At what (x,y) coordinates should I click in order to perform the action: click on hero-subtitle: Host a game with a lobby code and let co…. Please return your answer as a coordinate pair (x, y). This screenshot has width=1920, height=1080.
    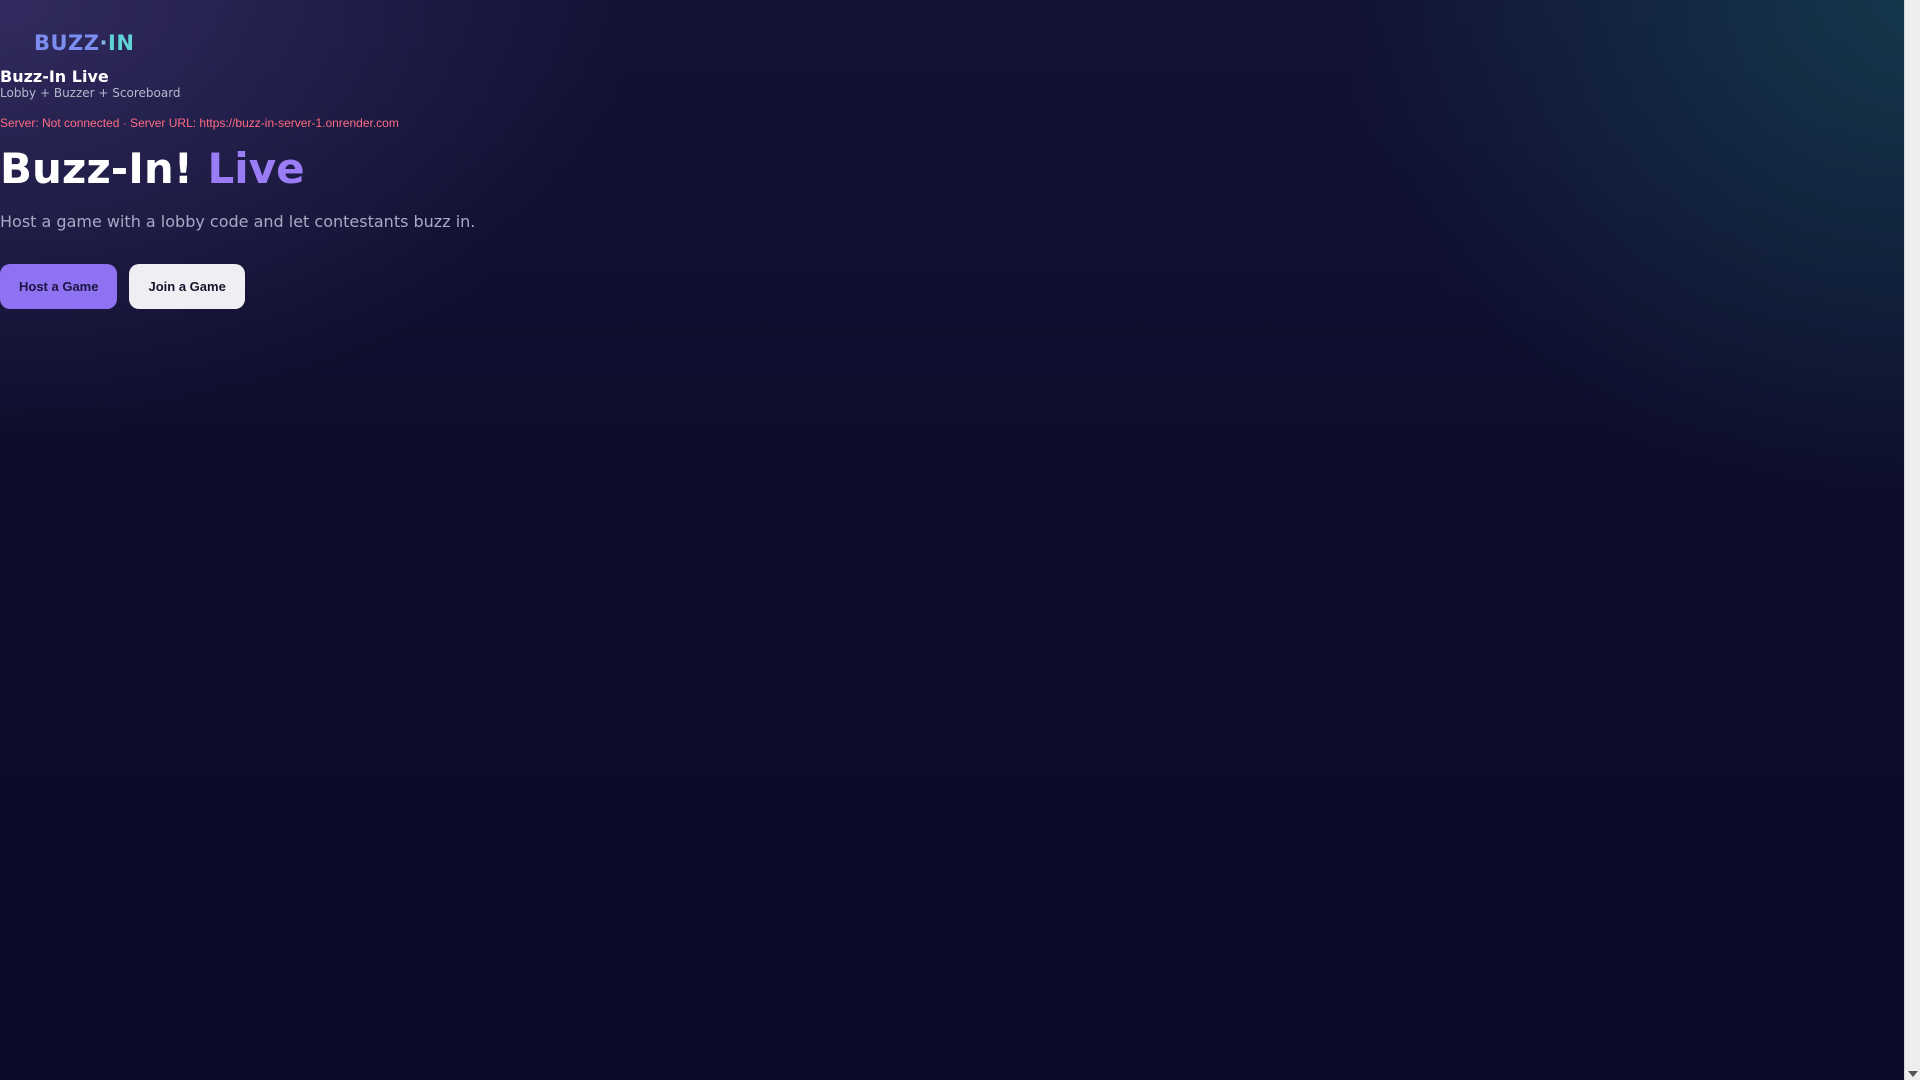
    Looking at the image, I should click on (238, 221).